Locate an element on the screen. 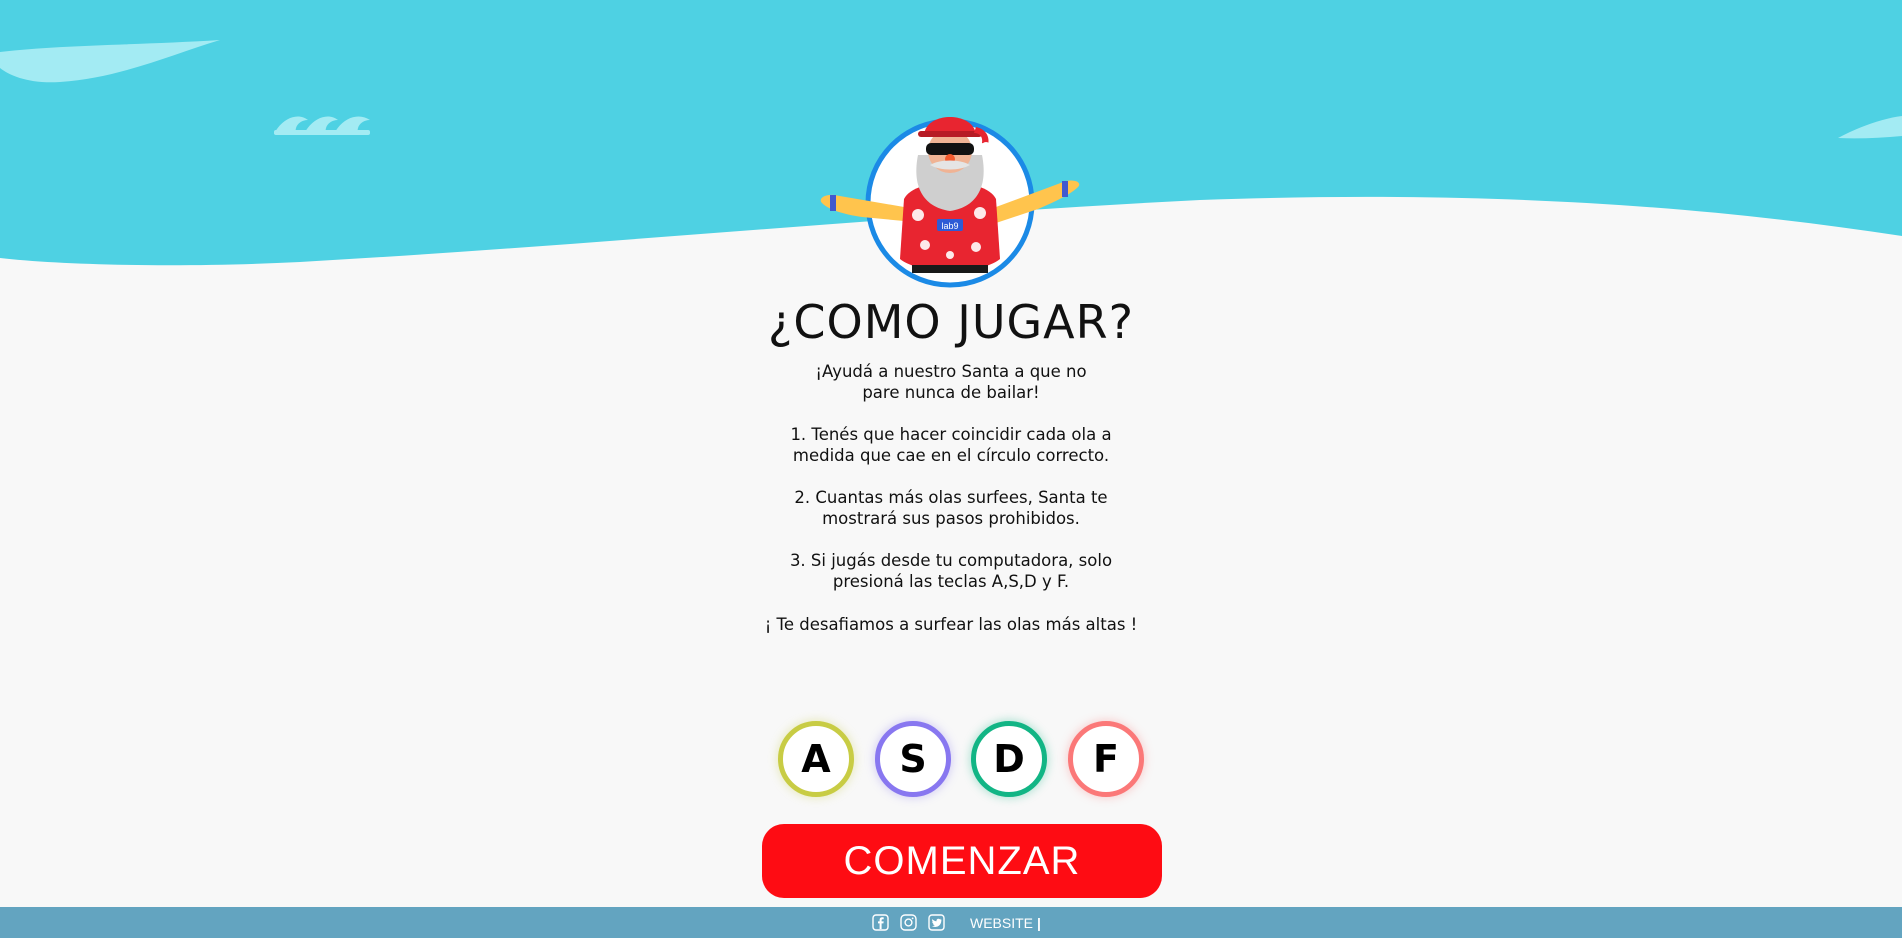  key-buttons-row: A S D F is located at coordinates (951, 761).